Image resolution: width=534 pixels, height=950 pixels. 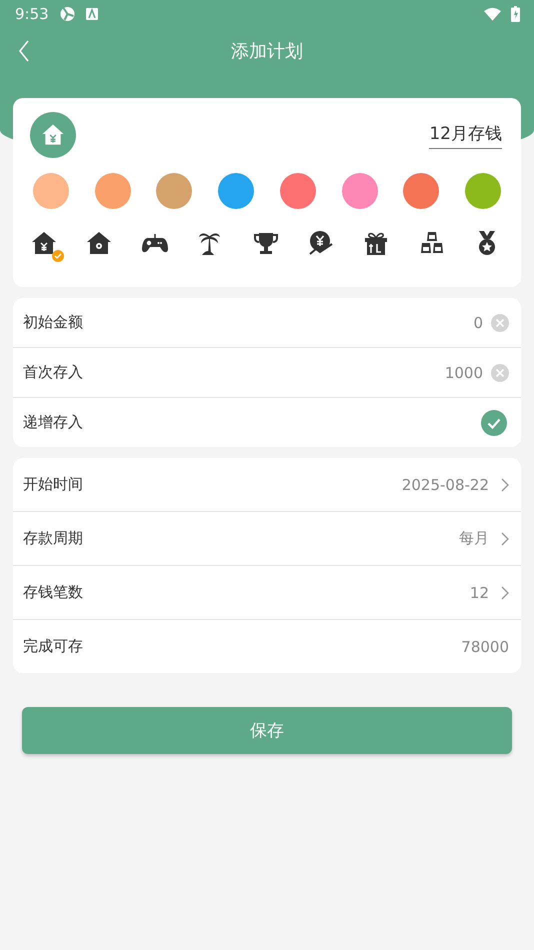 I want to click on yen-coin-icon, so click(x=320, y=243).